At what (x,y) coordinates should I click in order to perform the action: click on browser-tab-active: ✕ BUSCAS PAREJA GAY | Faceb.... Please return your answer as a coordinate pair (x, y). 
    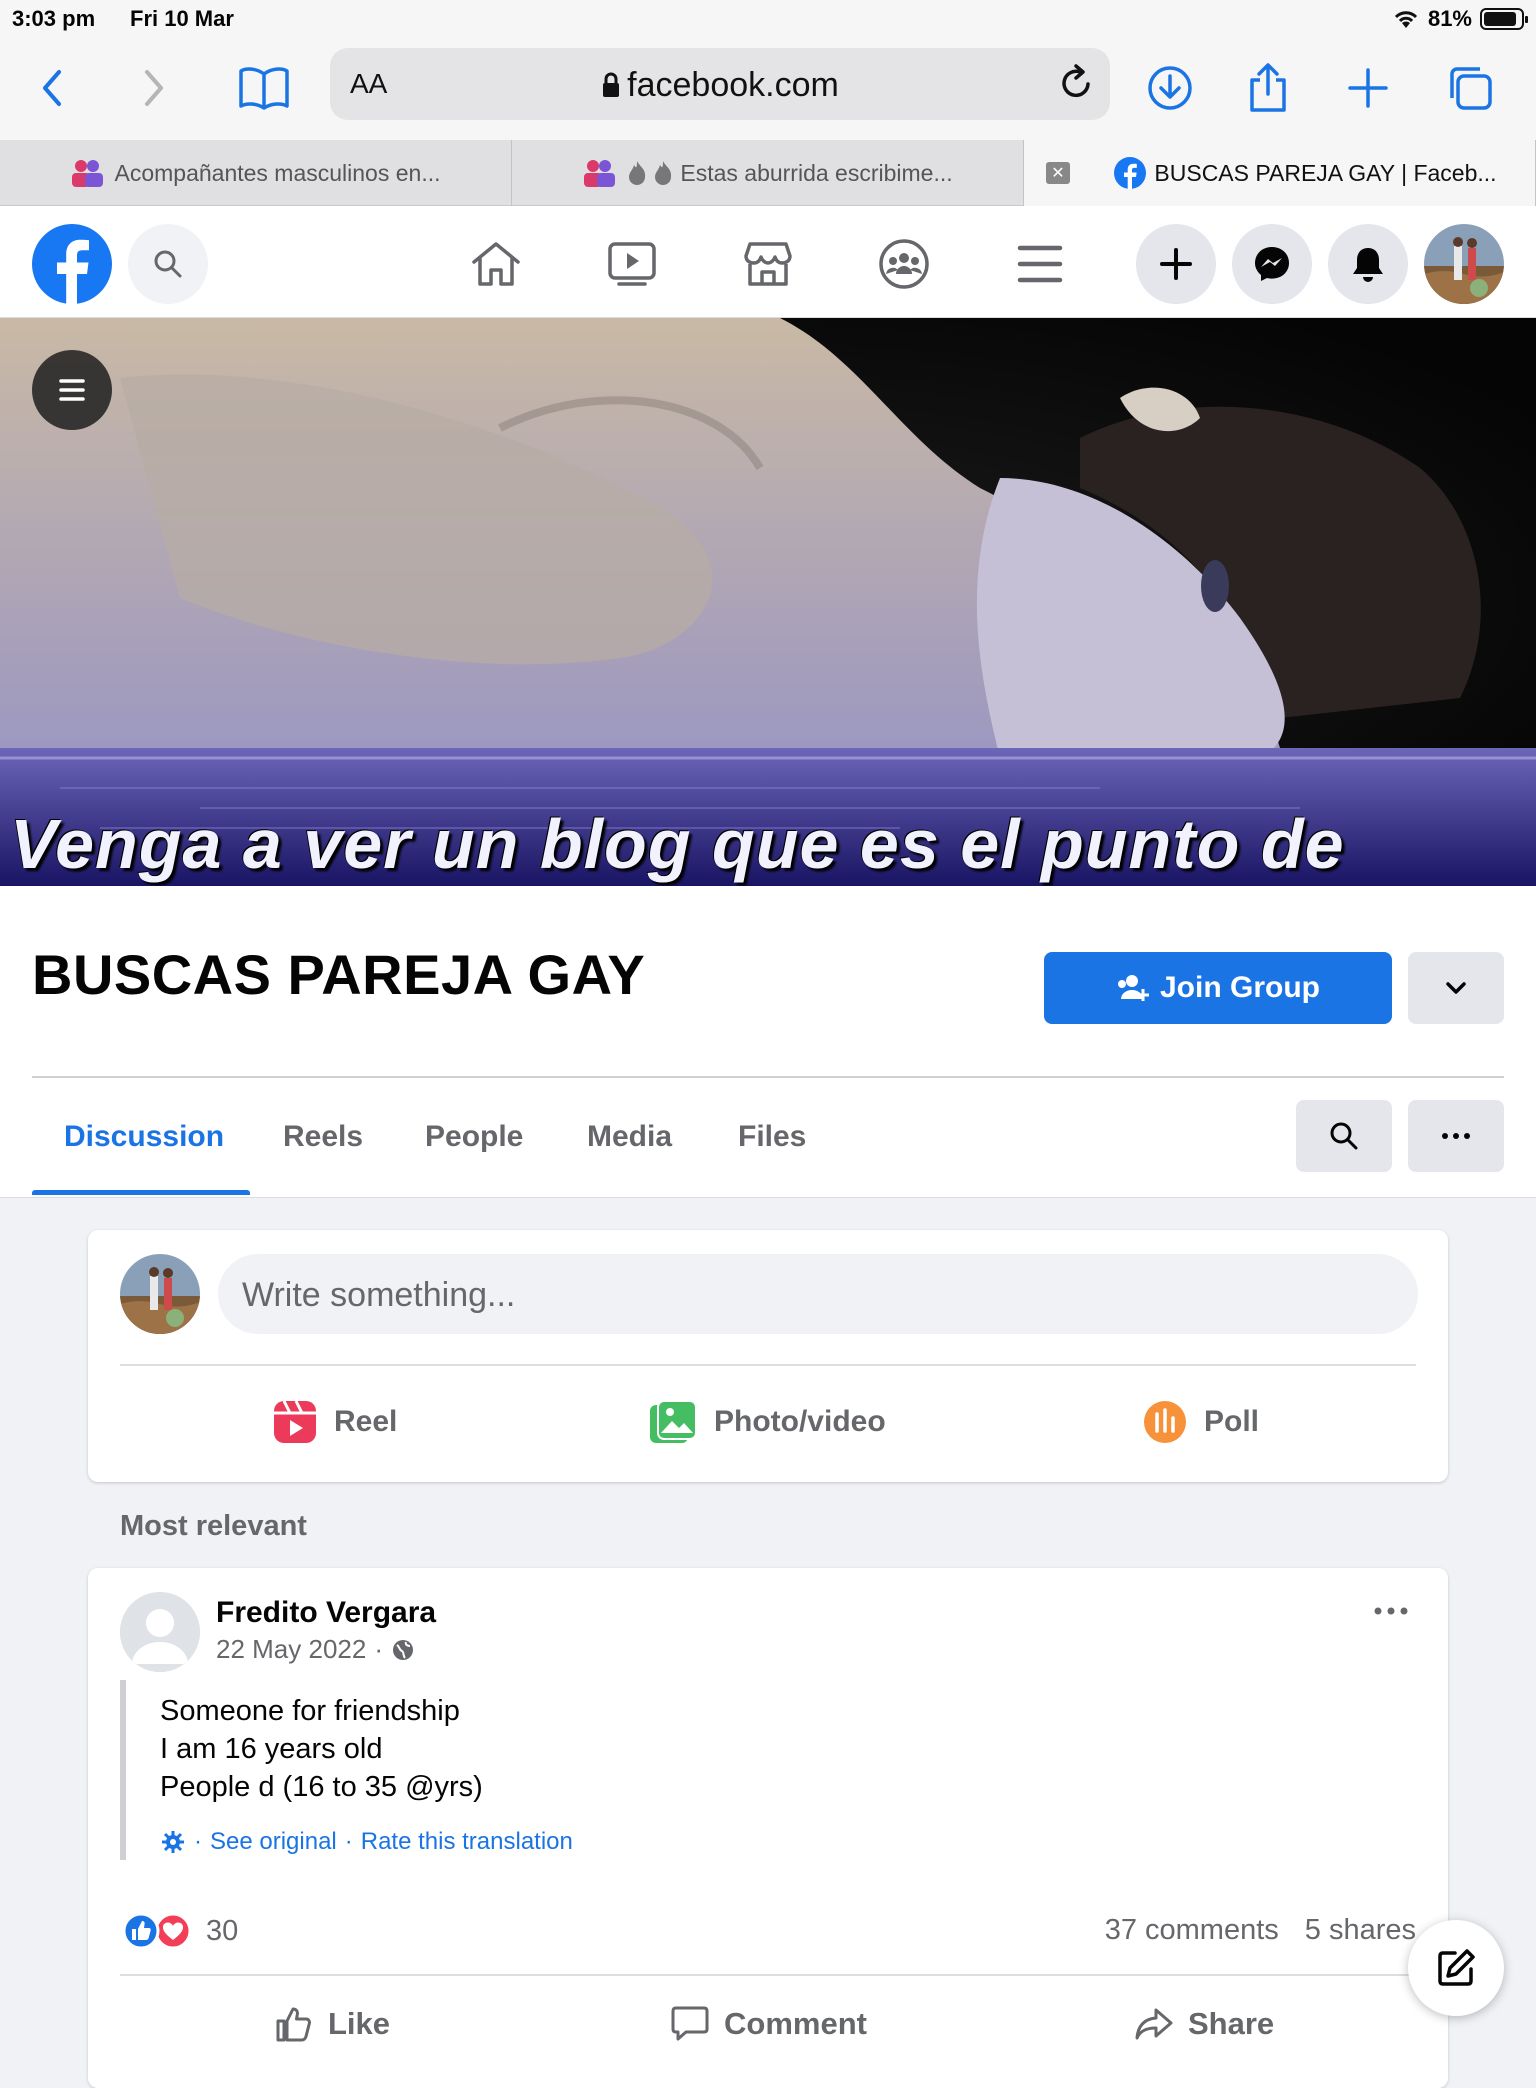
    Looking at the image, I should click on (1280, 173).